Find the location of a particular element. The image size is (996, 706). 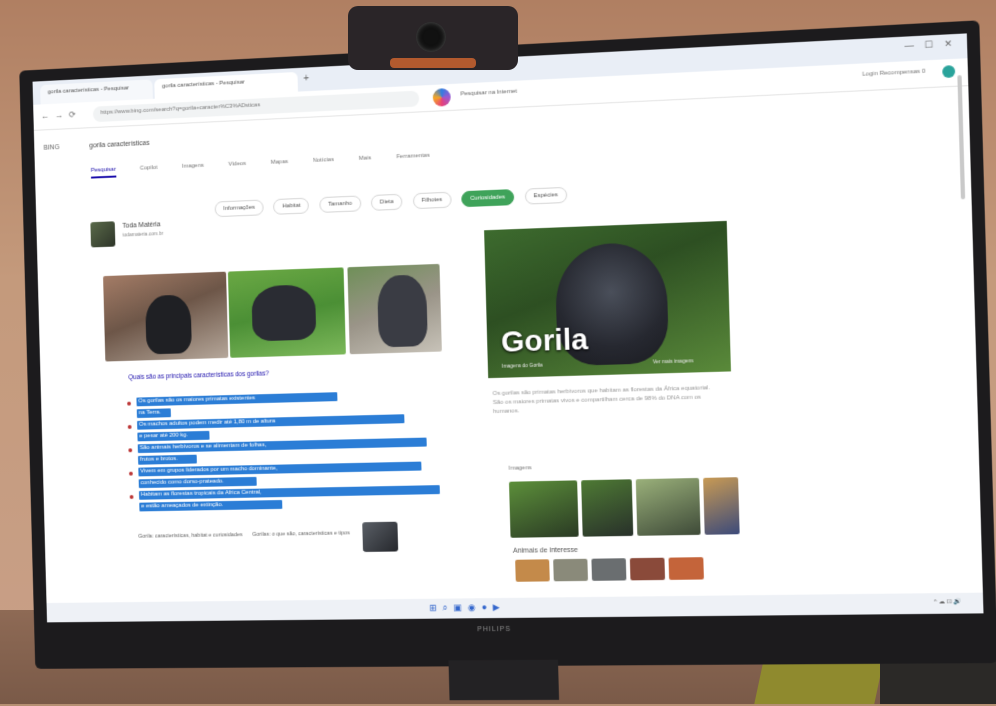

header-search-label: Pesquisar na Internet is located at coordinates (488, 93).